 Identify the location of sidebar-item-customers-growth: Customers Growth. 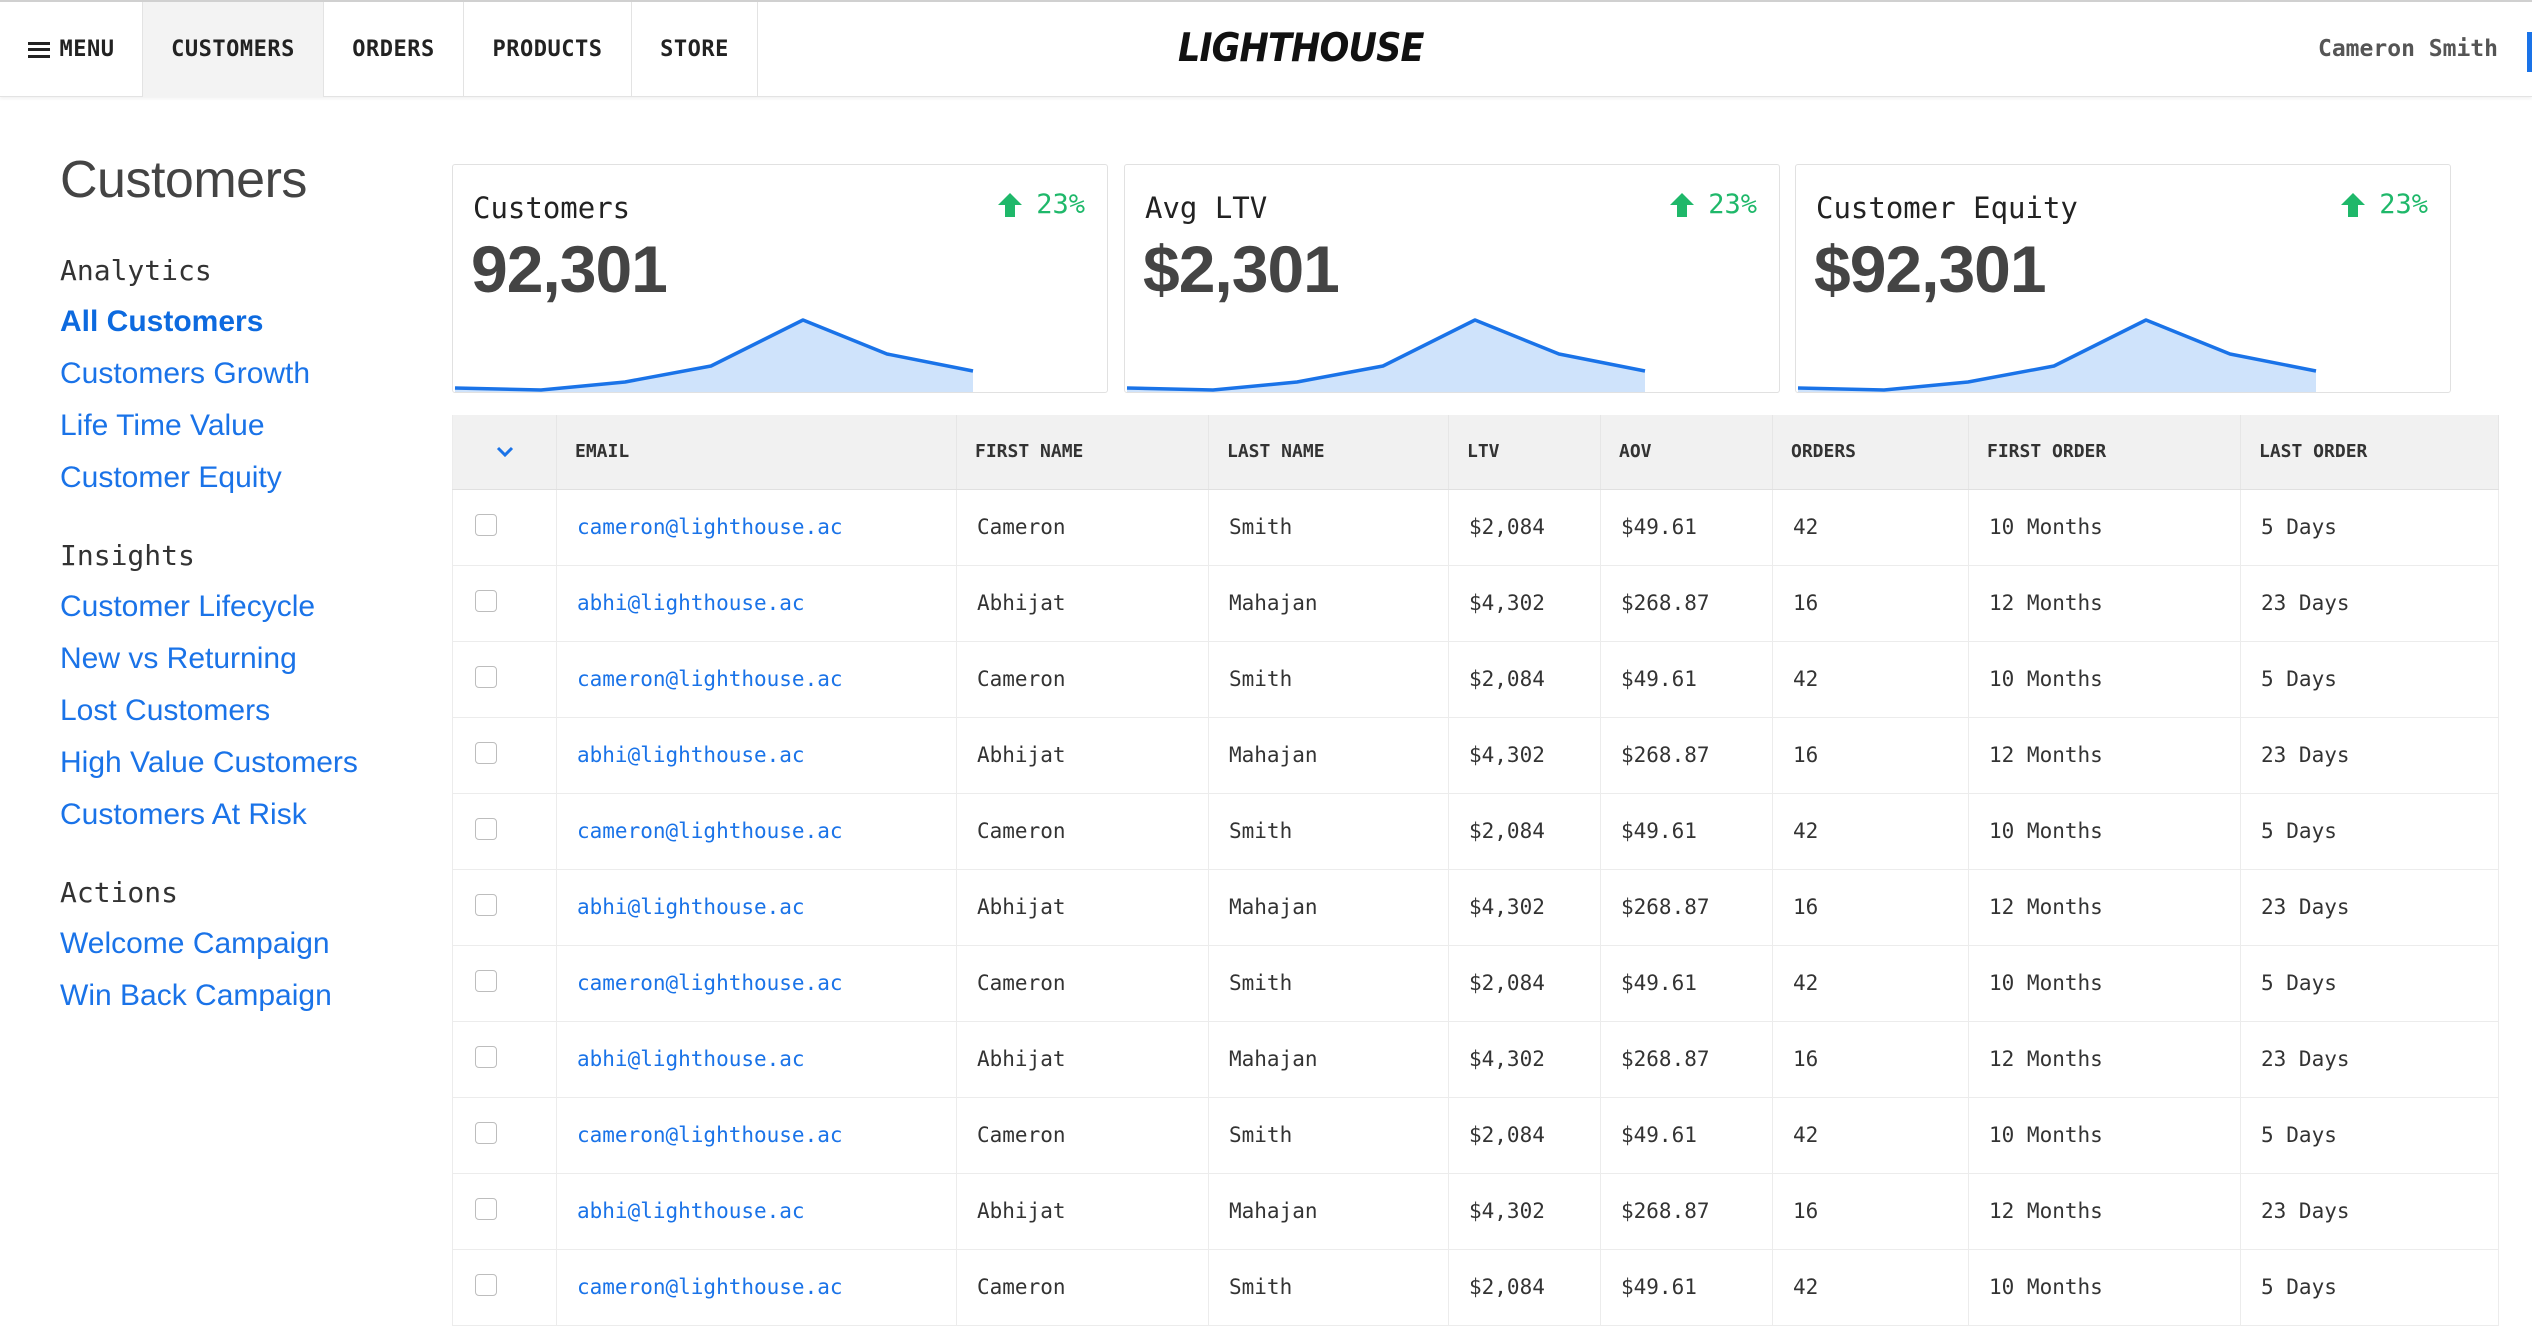
(240, 374).